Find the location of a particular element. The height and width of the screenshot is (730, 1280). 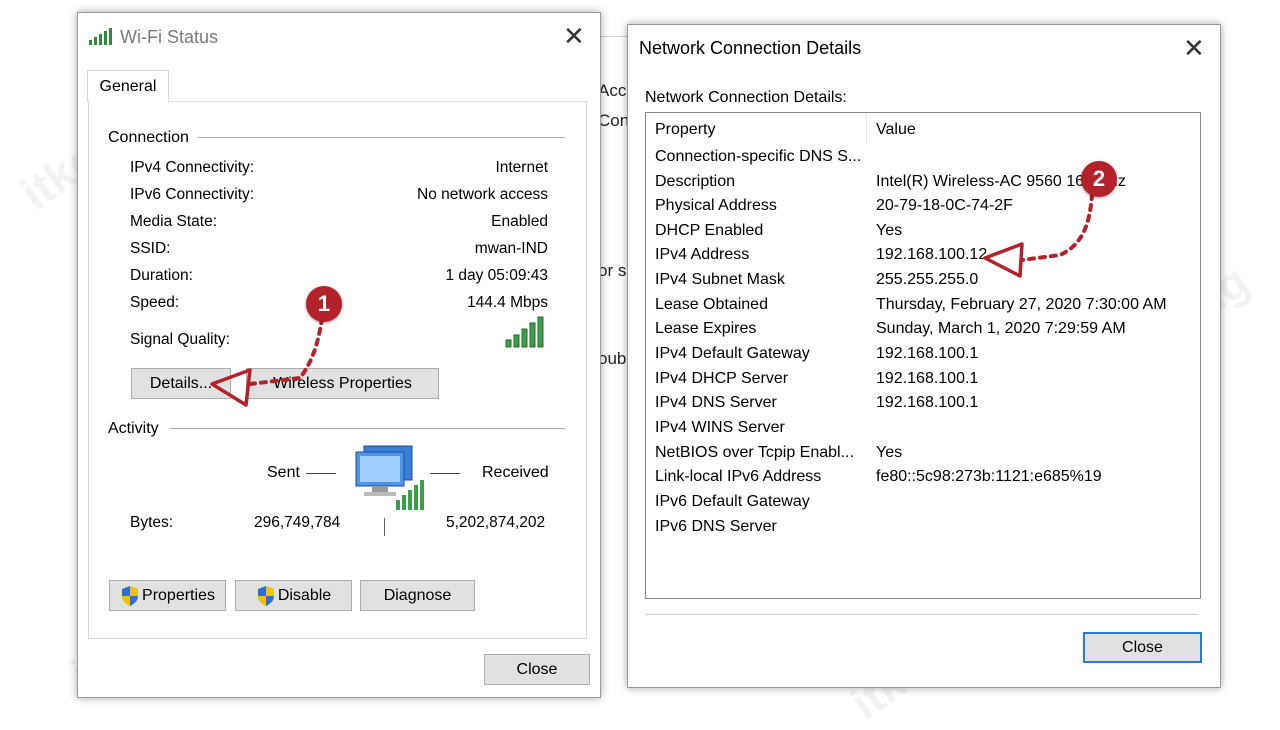

arrow-1-path is located at coordinates (286, 351).